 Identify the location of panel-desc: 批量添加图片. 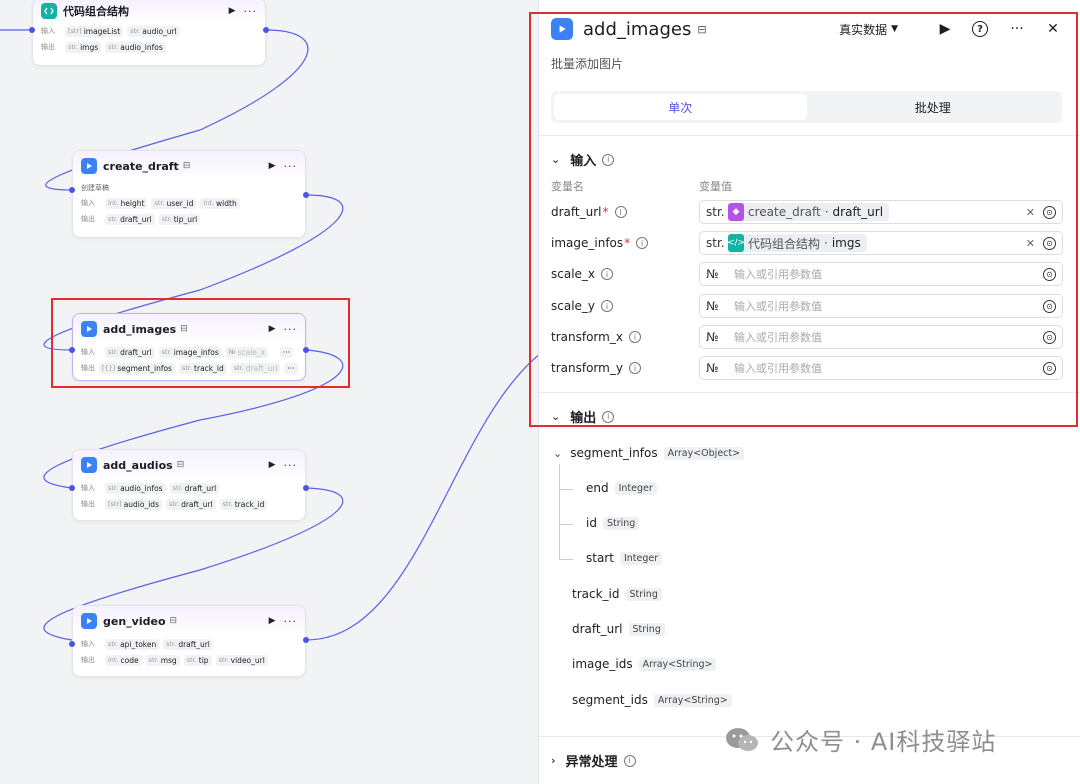
(587, 64).